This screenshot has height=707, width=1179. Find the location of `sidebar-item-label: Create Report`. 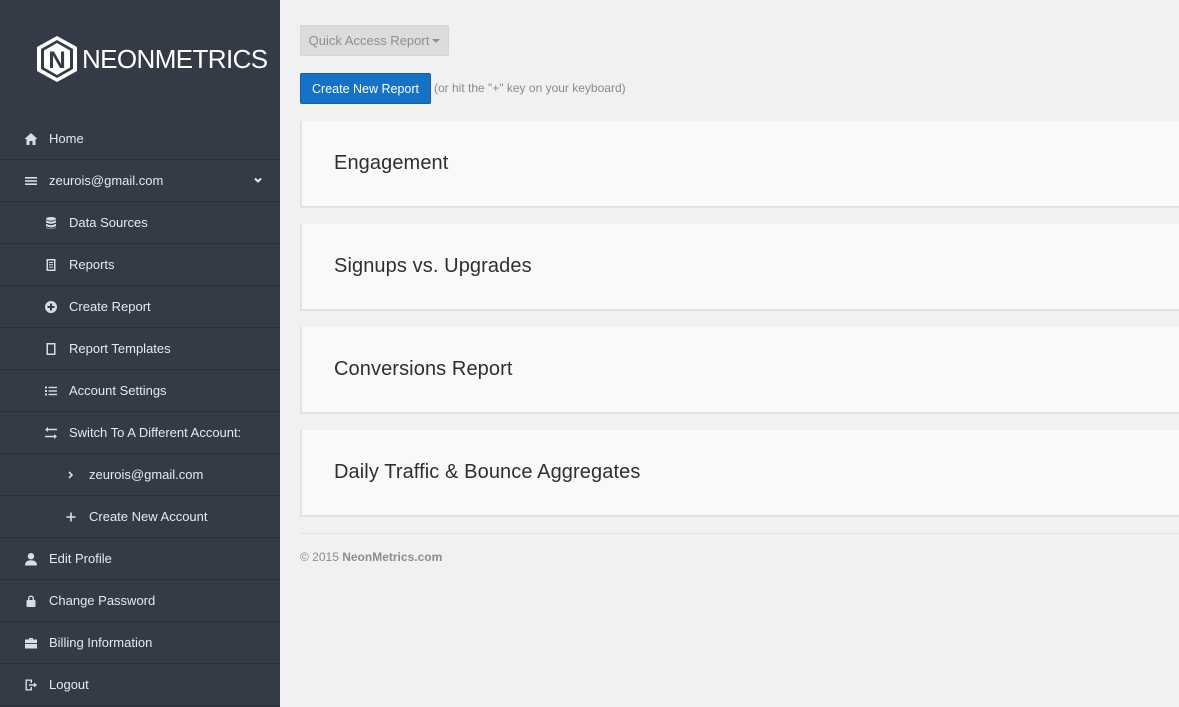

sidebar-item-label: Create Report is located at coordinates (110, 306).